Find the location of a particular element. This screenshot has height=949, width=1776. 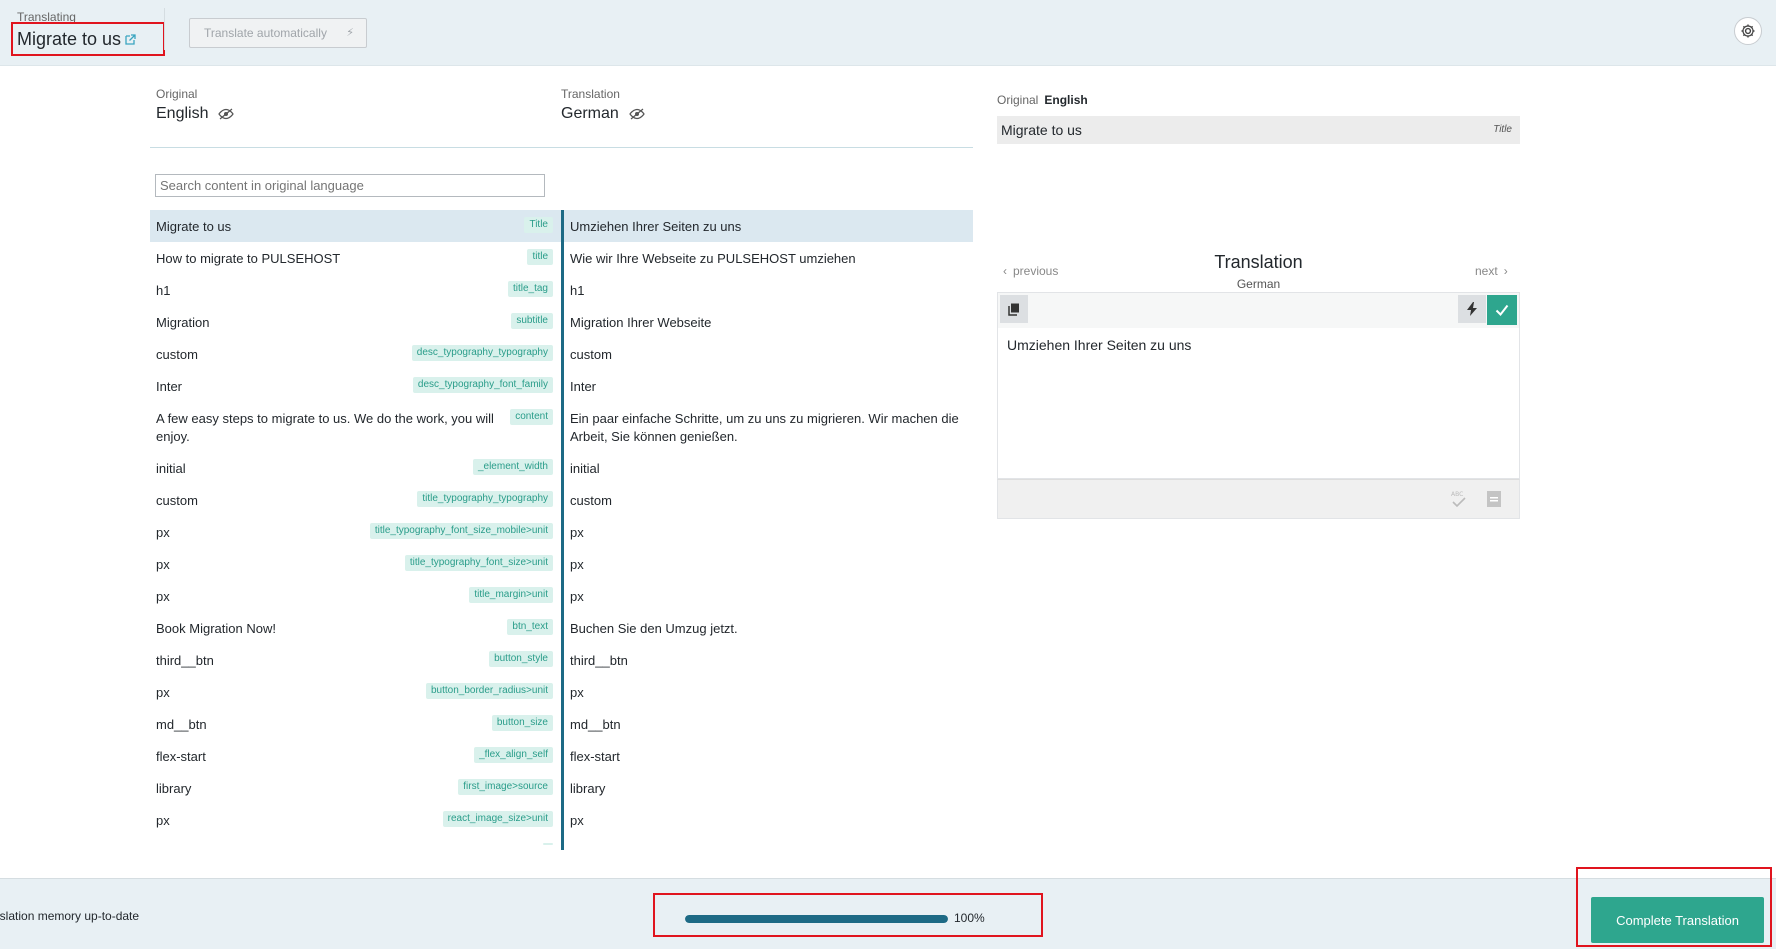

field-tag: title_typography_typography is located at coordinates (485, 499).